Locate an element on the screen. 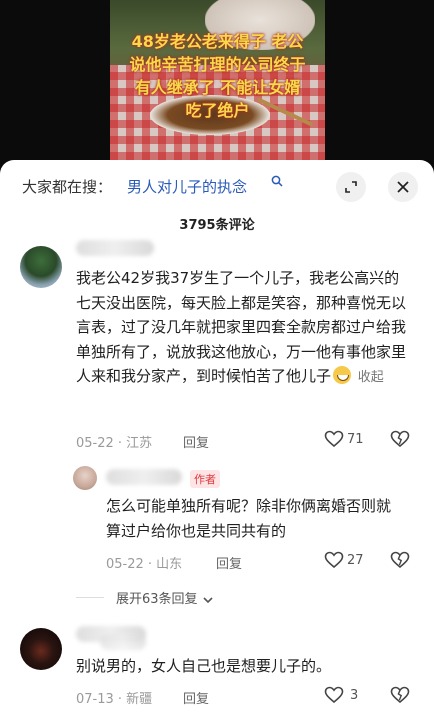  like-count: 71 is located at coordinates (355, 439).